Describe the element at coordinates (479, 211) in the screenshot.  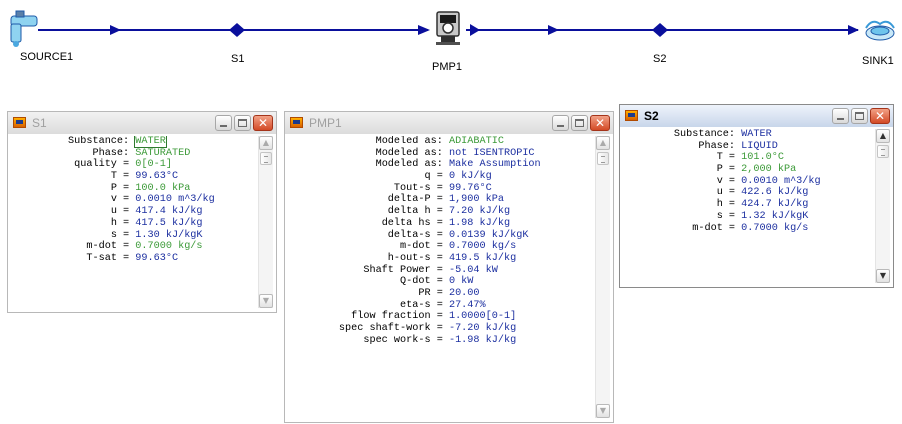
I see `property-value: 7.20 kJ/kg` at that location.